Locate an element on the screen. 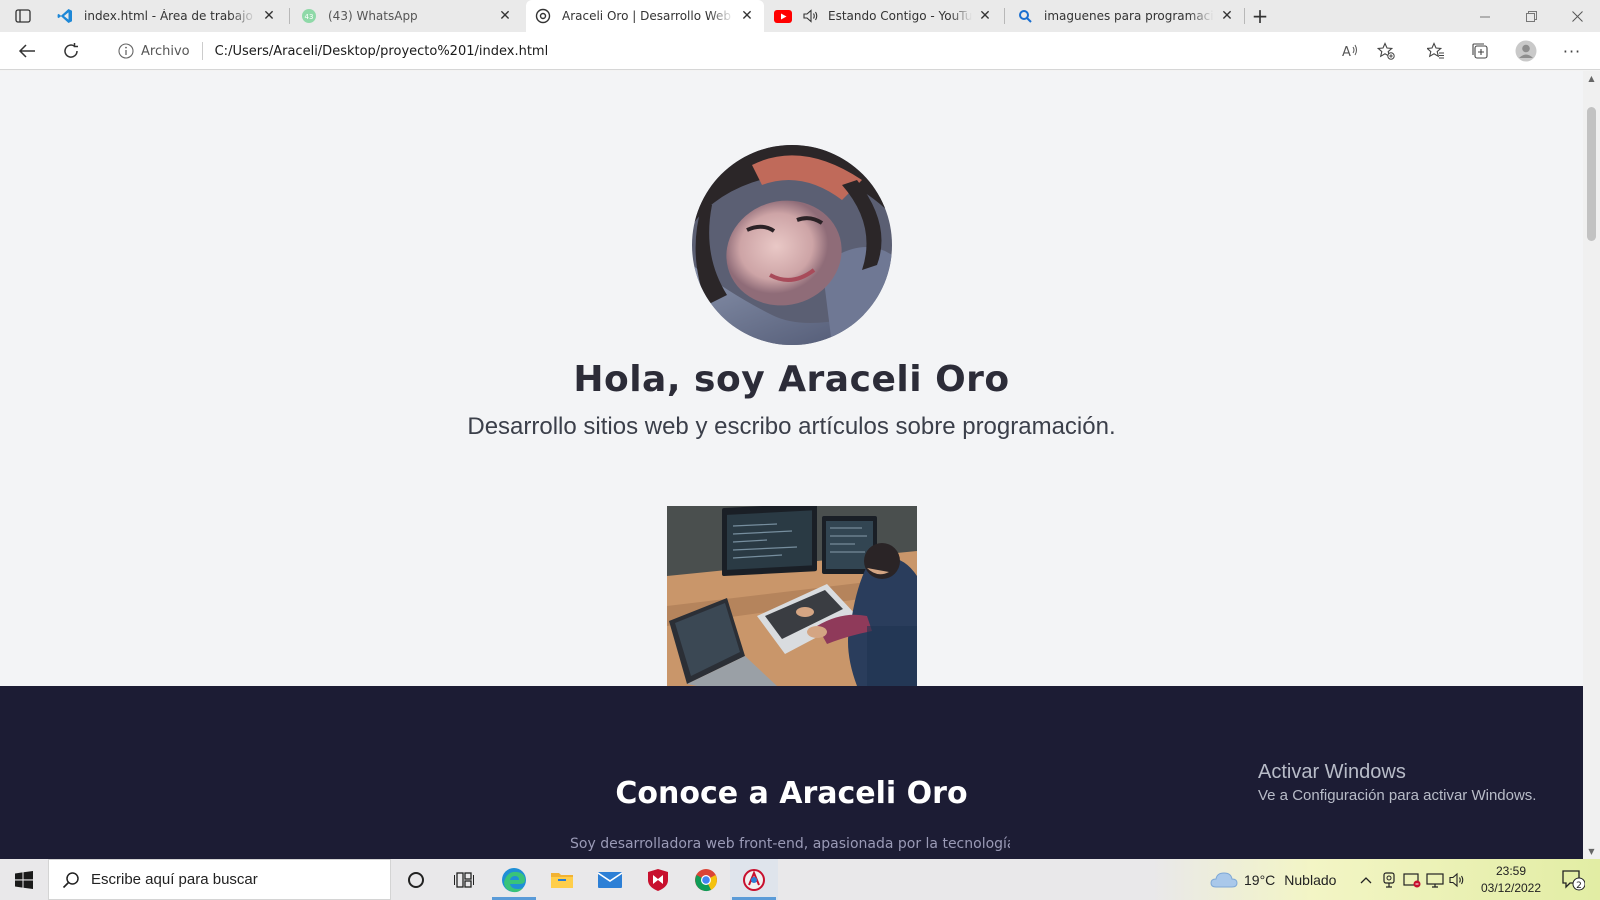 The width and height of the screenshot is (1600, 900). svg-text: 2 is located at coordinates (1579, 886).